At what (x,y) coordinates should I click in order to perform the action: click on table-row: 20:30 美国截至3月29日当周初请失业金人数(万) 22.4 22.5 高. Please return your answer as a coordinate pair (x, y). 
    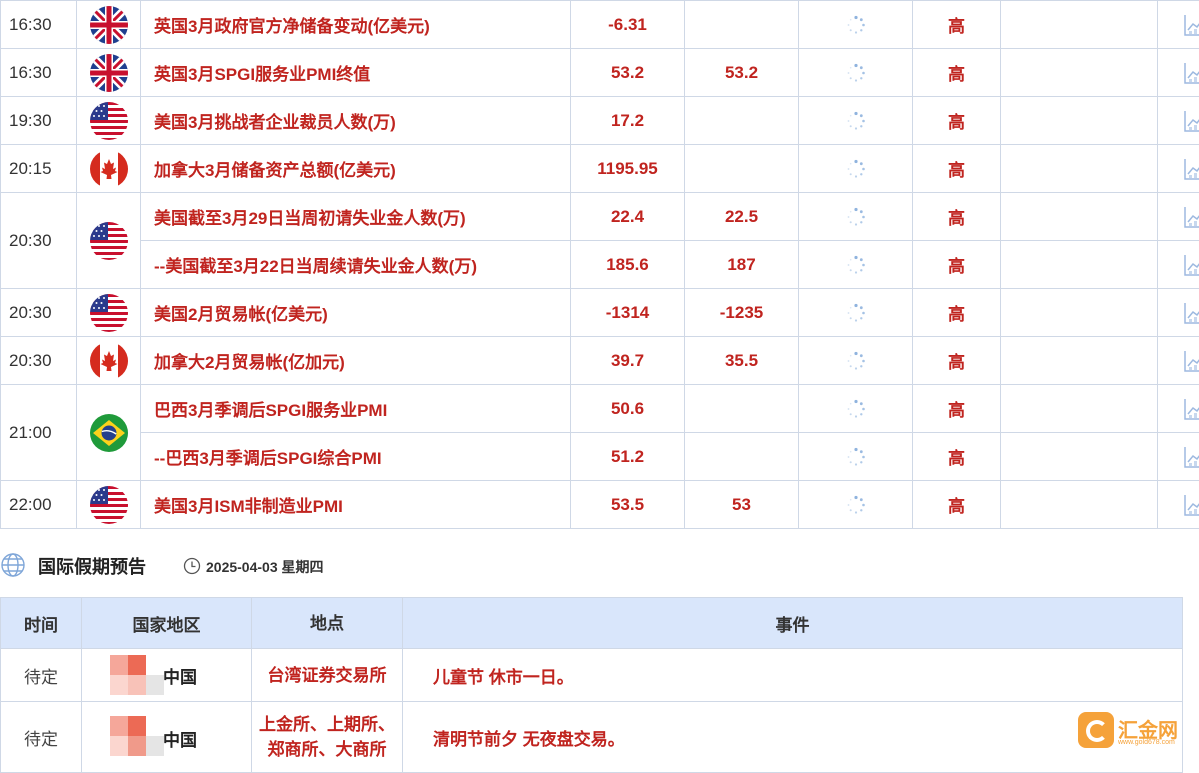
    Looking at the image, I should click on (600, 217).